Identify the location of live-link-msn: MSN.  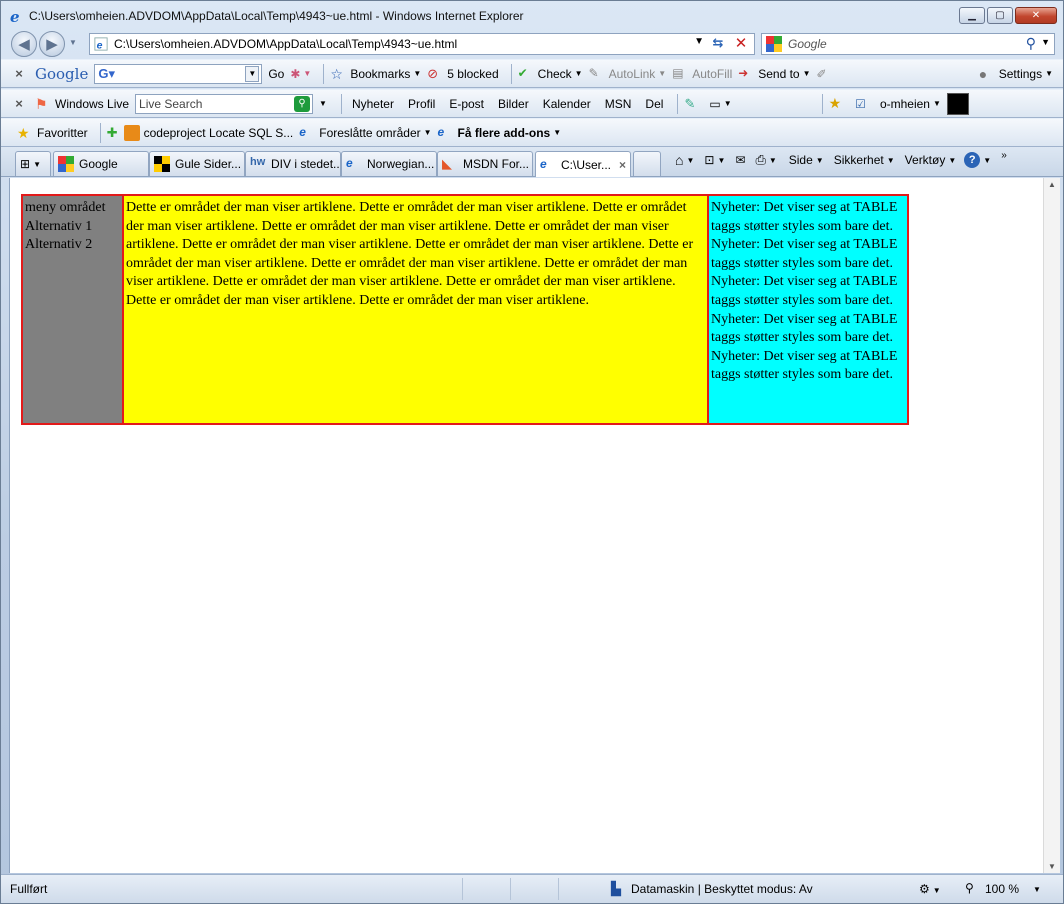
(618, 104).